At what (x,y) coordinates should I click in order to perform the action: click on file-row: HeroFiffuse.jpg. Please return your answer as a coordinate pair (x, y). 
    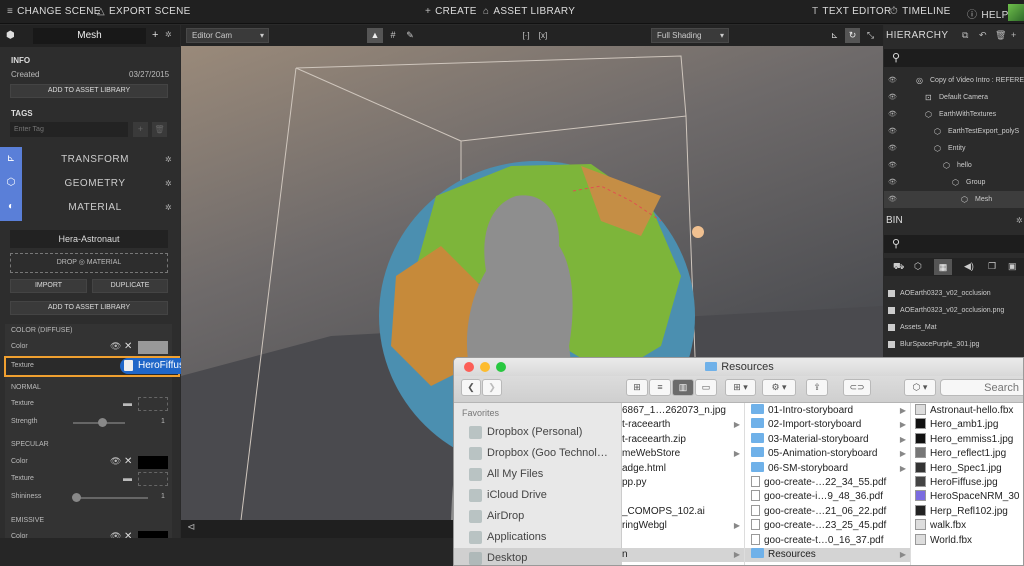
    Looking at the image, I should click on (967, 483).